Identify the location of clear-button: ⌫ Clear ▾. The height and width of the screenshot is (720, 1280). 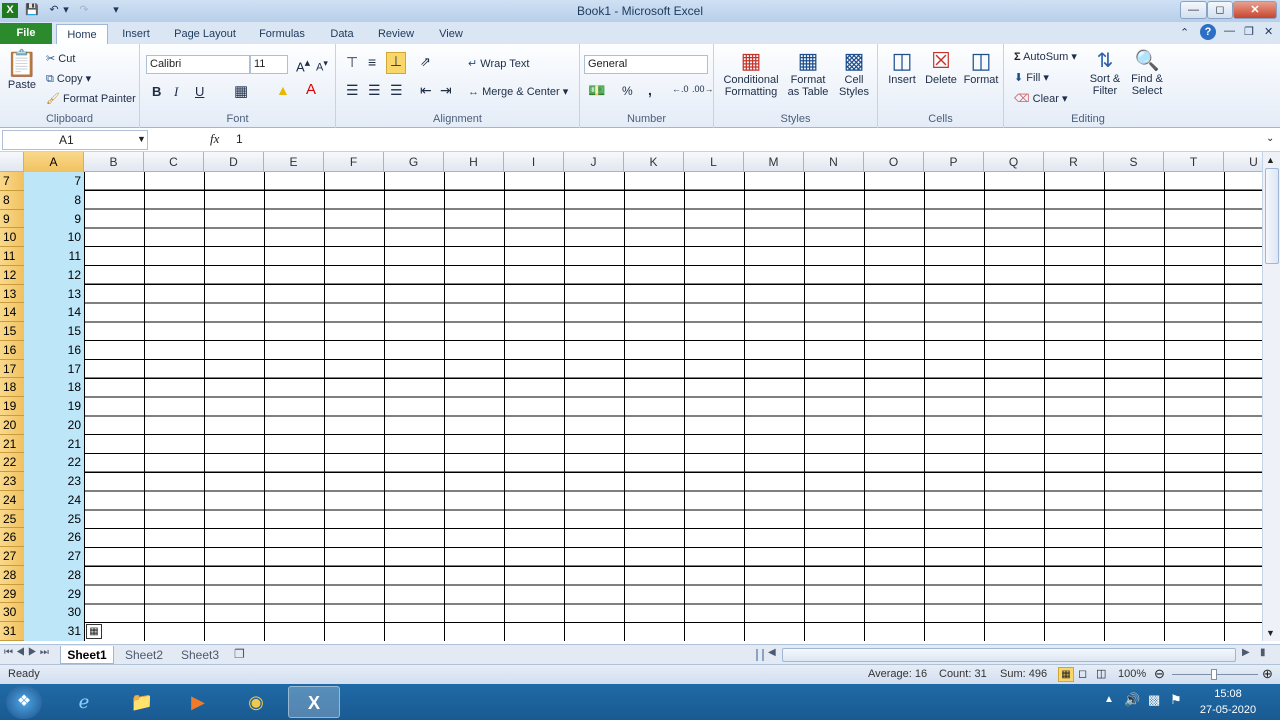
(1041, 98).